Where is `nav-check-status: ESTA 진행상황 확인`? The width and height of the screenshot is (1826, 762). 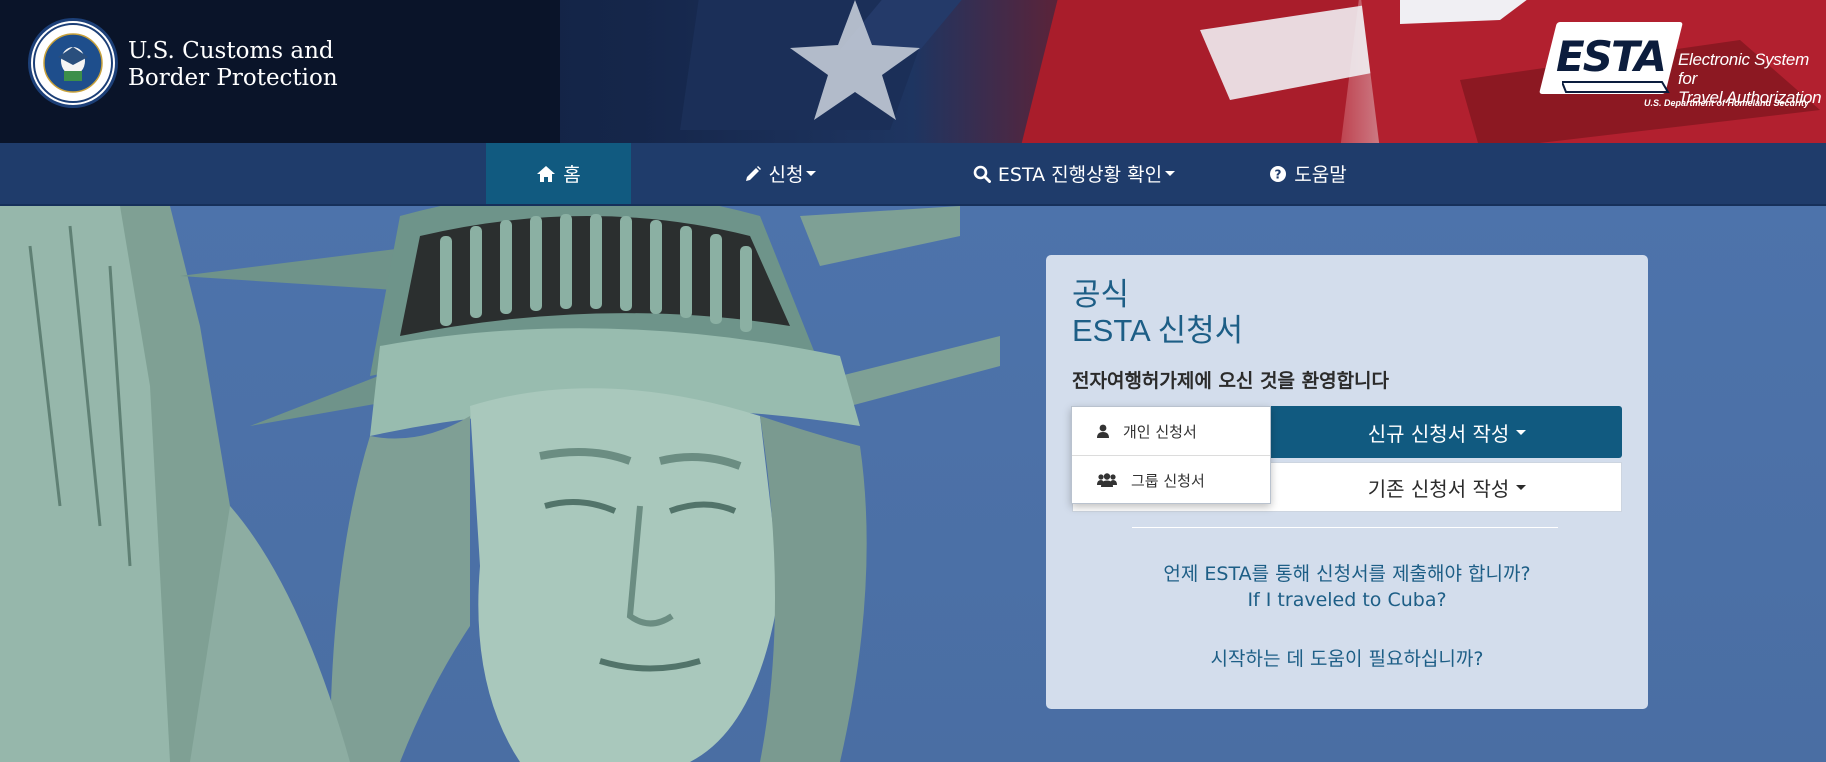 nav-check-status: ESTA 진행상황 확인 is located at coordinates (1074, 173).